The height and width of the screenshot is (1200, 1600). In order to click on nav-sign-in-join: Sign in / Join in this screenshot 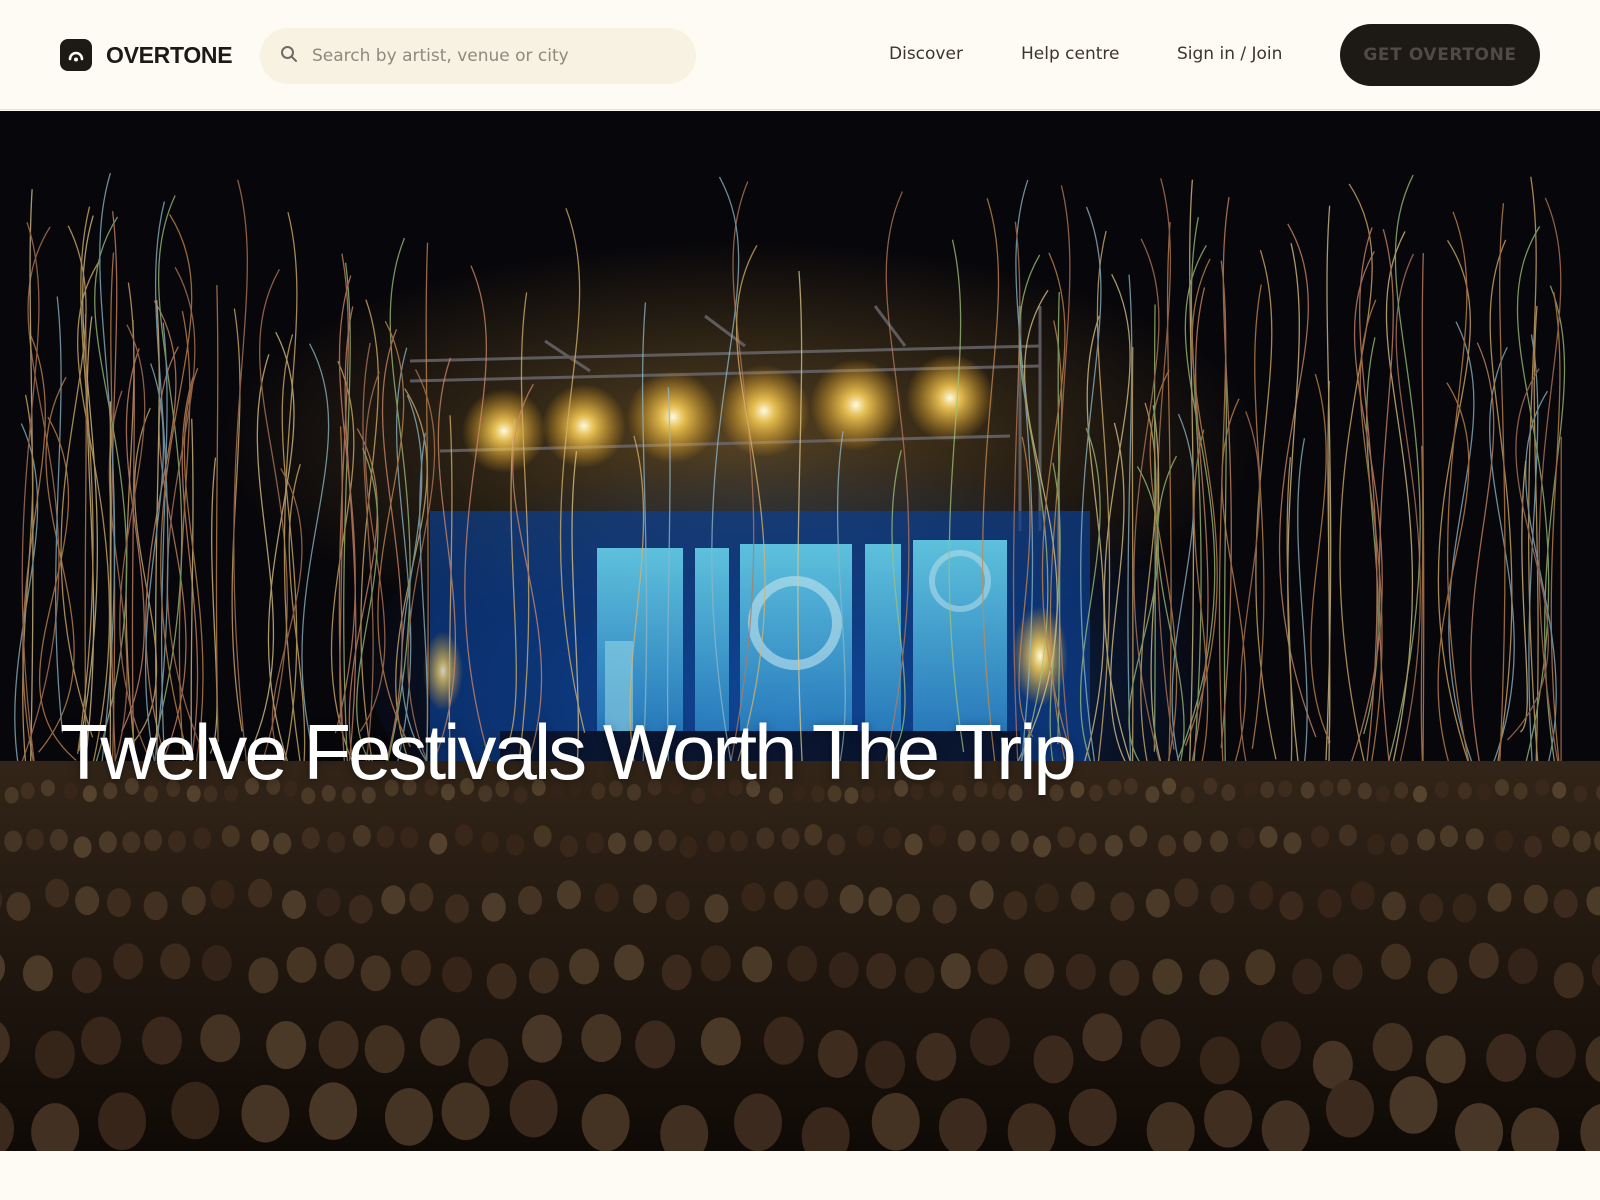, I will do `click(1229, 54)`.